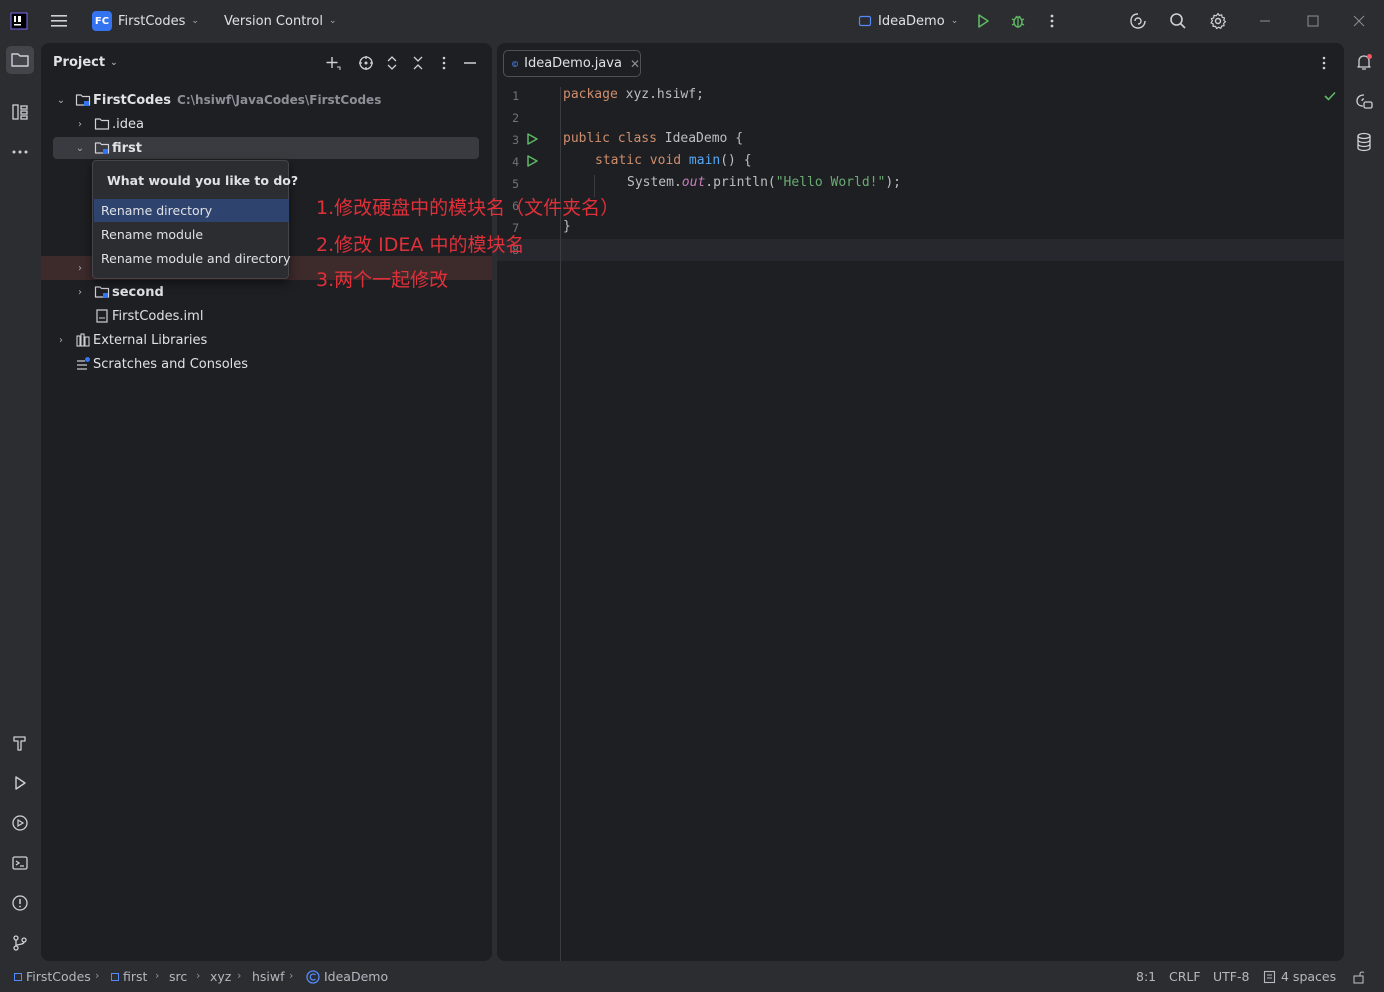 The width and height of the screenshot is (1384, 992). I want to click on indent-label: 4 spaces, so click(1309, 976).